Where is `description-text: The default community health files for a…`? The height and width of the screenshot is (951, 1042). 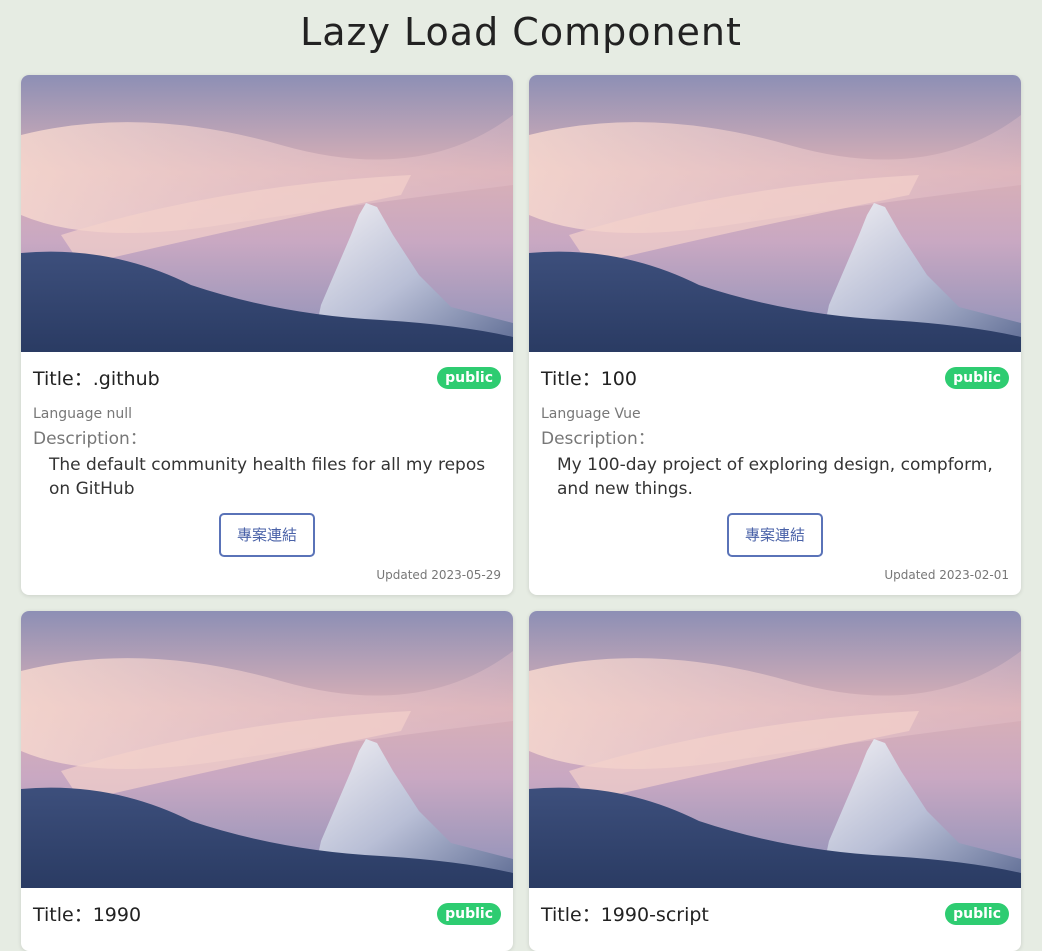 description-text: The default community health files for a… is located at coordinates (267, 477).